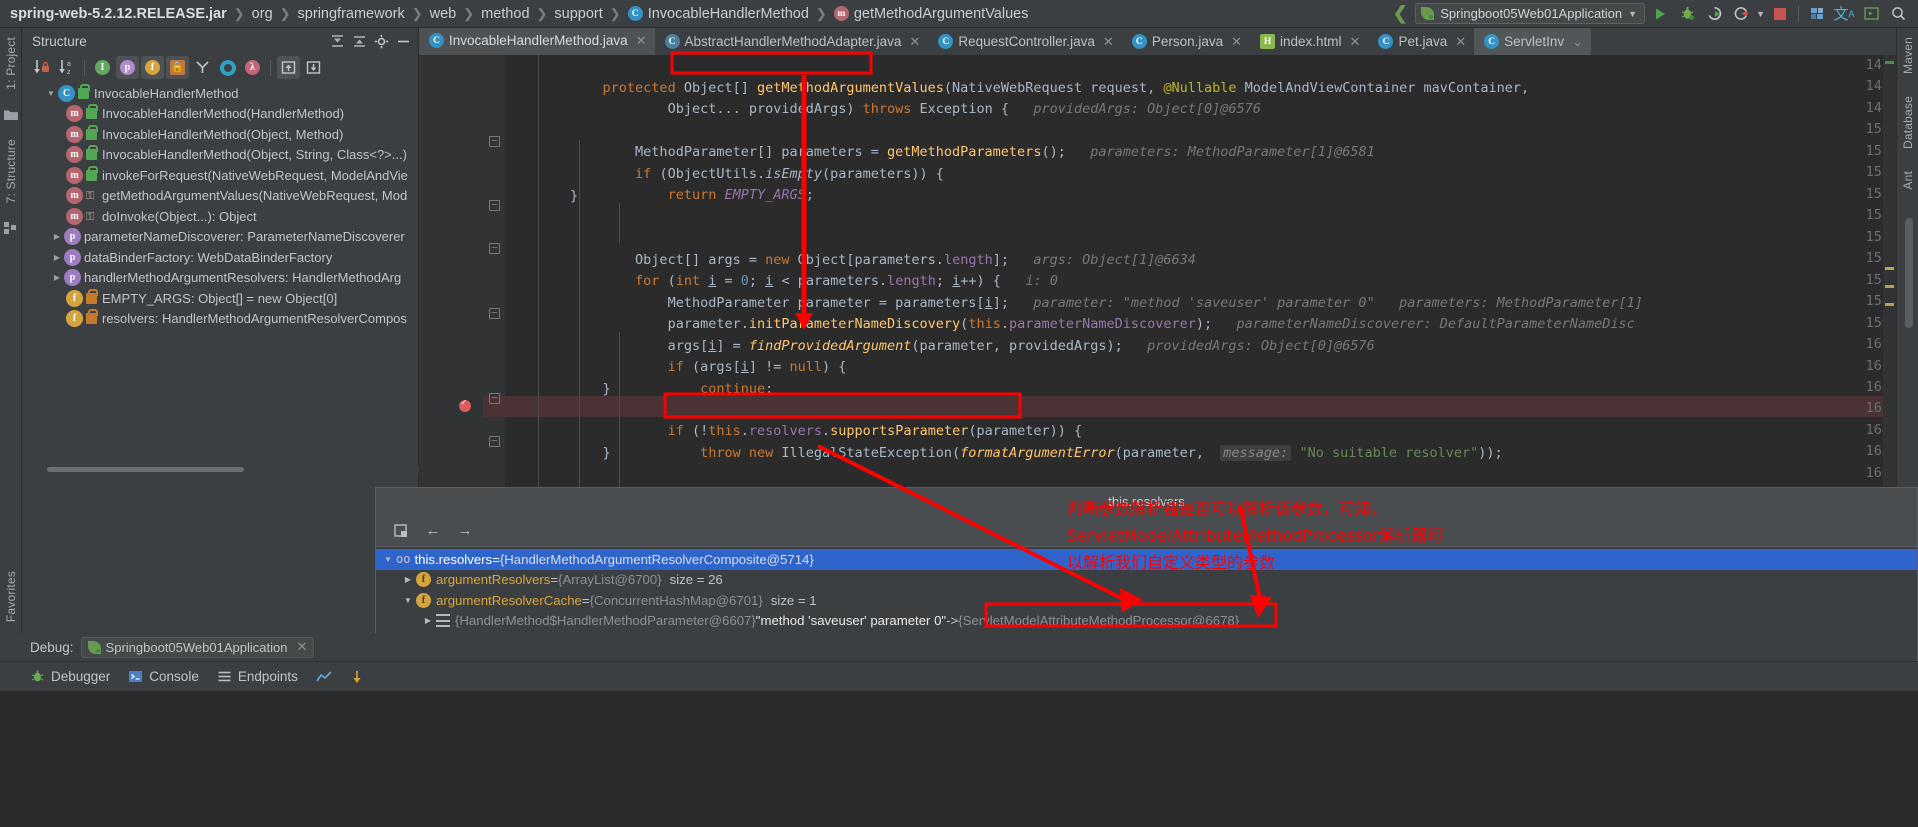 This screenshot has width=1918, height=827. What do you see at coordinates (1909, 273) in the screenshot?
I see `right-scrollbar-thumb` at bounding box center [1909, 273].